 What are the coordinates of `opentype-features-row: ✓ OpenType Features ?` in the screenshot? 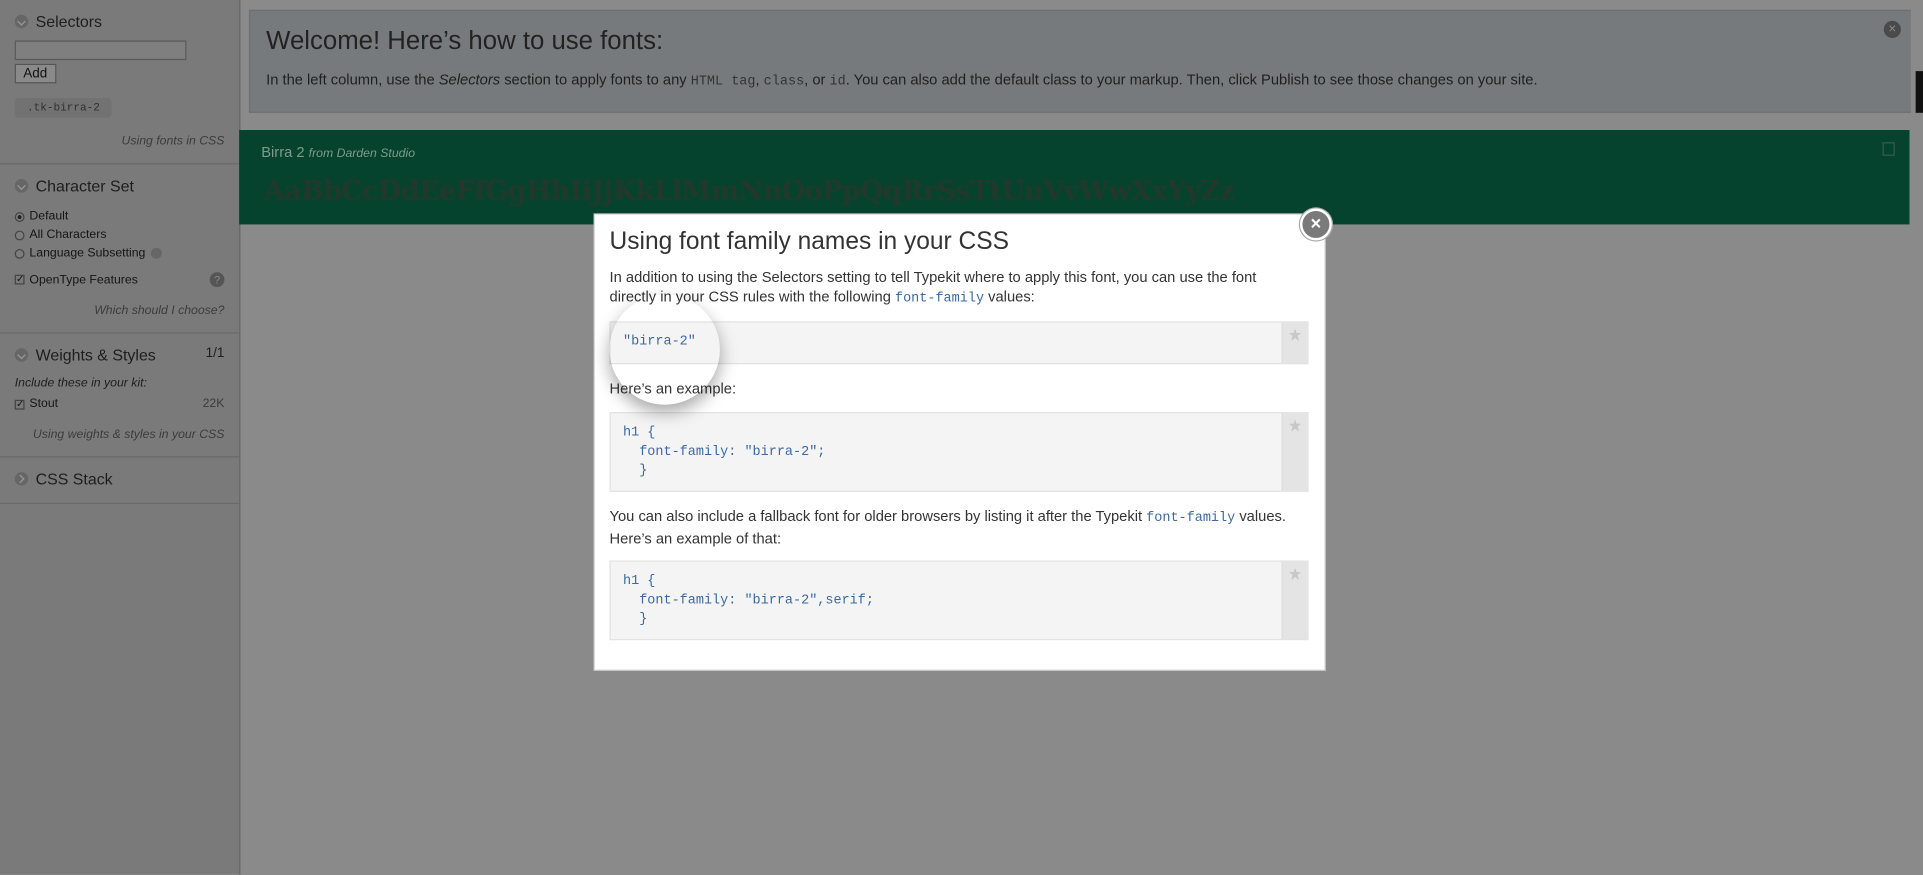 It's located at (119, 279).